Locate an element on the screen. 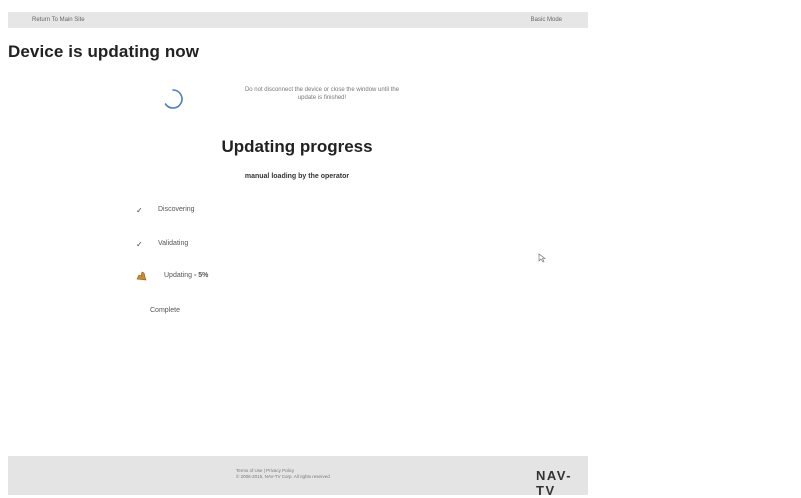 The image size is (801, 498). mouse-cursor-icon is located at coordinates (542, 258).